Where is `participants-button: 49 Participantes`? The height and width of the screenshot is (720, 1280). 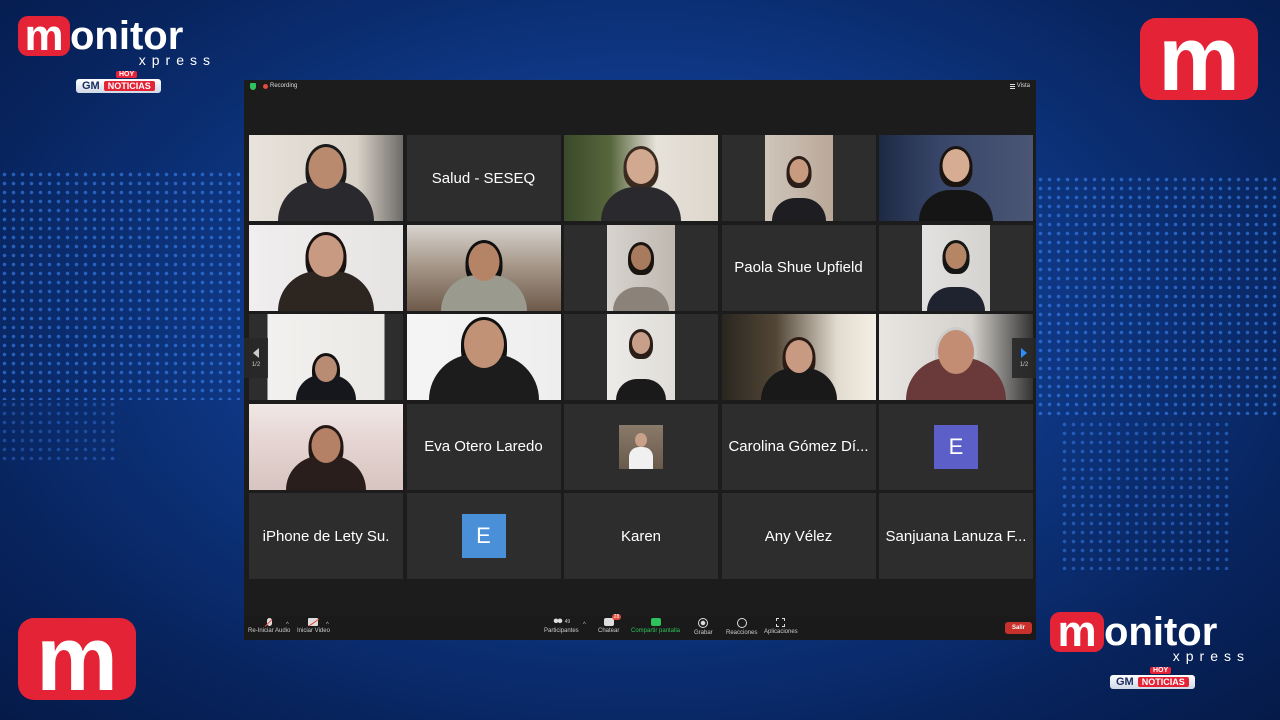
participants-button: 49 Participantes is located at coordinates (561, 626).